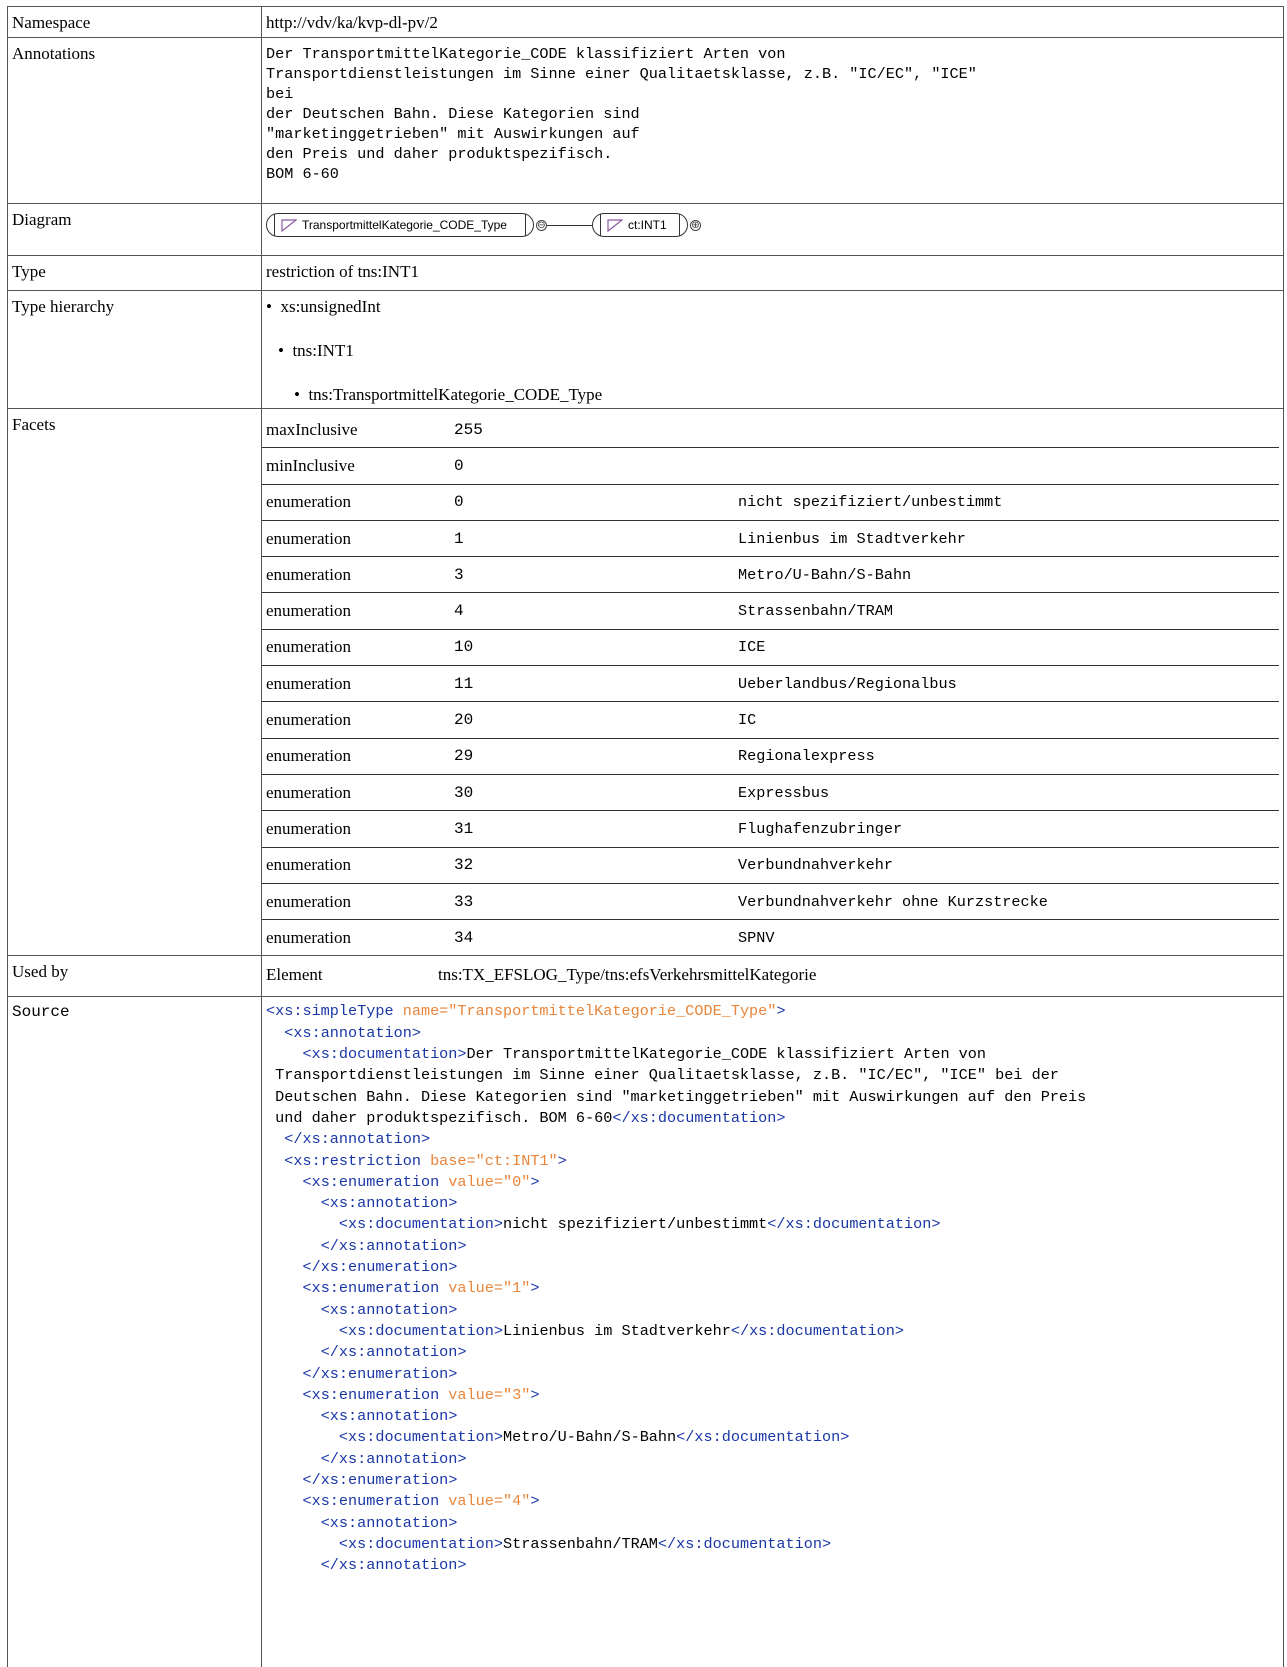 This screenshot has width=1287, height=1667. I want to click on diagram-node-type: TransportmittelKategorie_CODE_Type, so click(400, 225).